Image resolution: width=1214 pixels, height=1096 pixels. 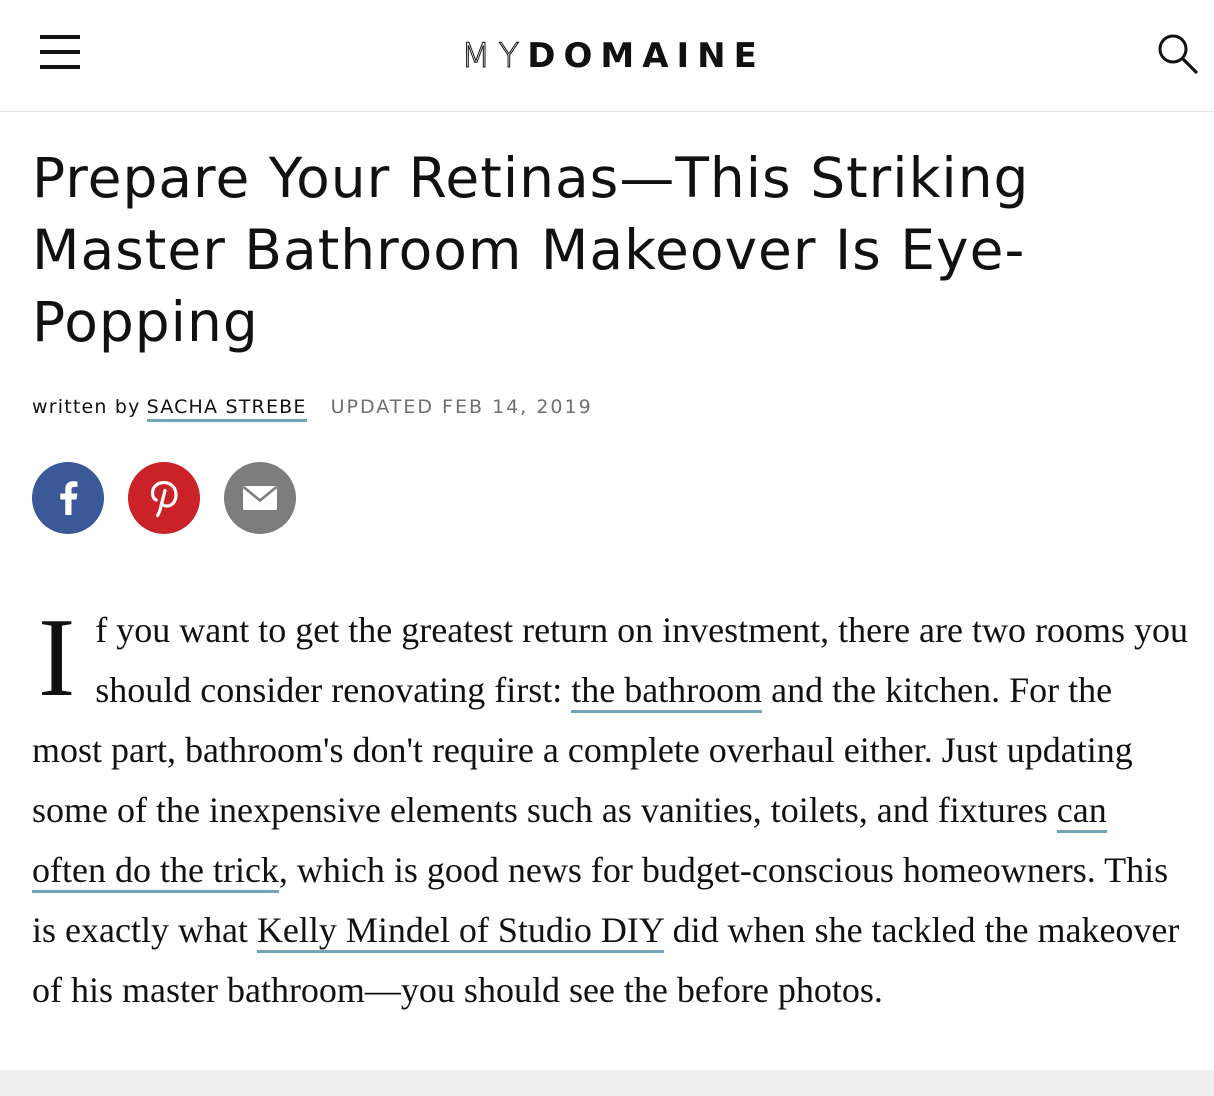 I want to click on email-icon, so click(x=260, y=497).